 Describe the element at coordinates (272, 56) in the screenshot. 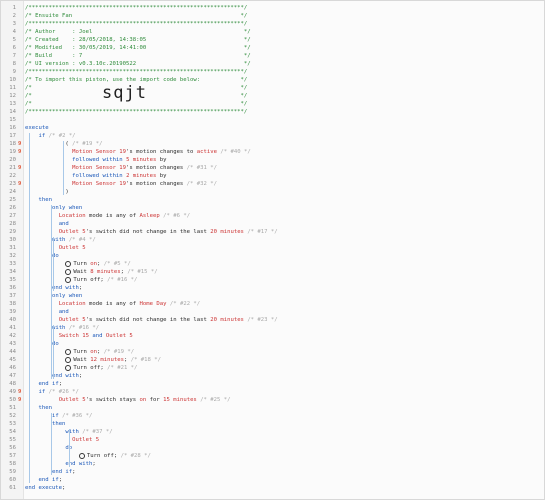

I see `code-line: 7 /* Build : 7 */` at that location.